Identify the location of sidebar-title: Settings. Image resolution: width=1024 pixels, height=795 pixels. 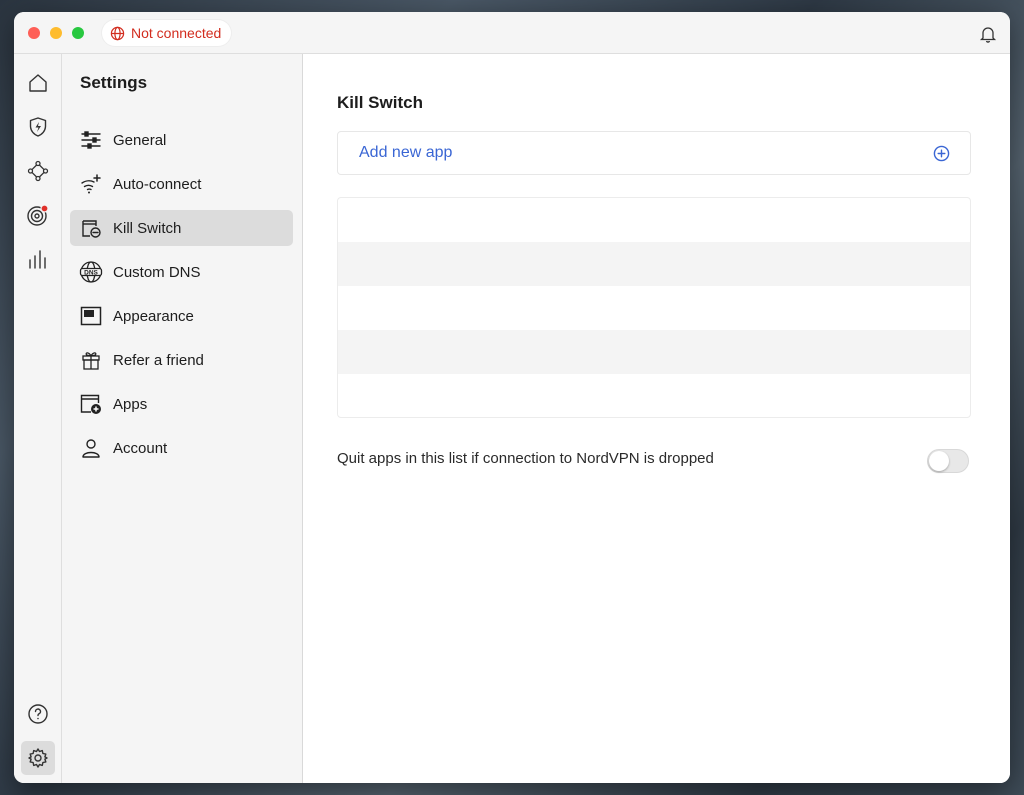
(114, 82).